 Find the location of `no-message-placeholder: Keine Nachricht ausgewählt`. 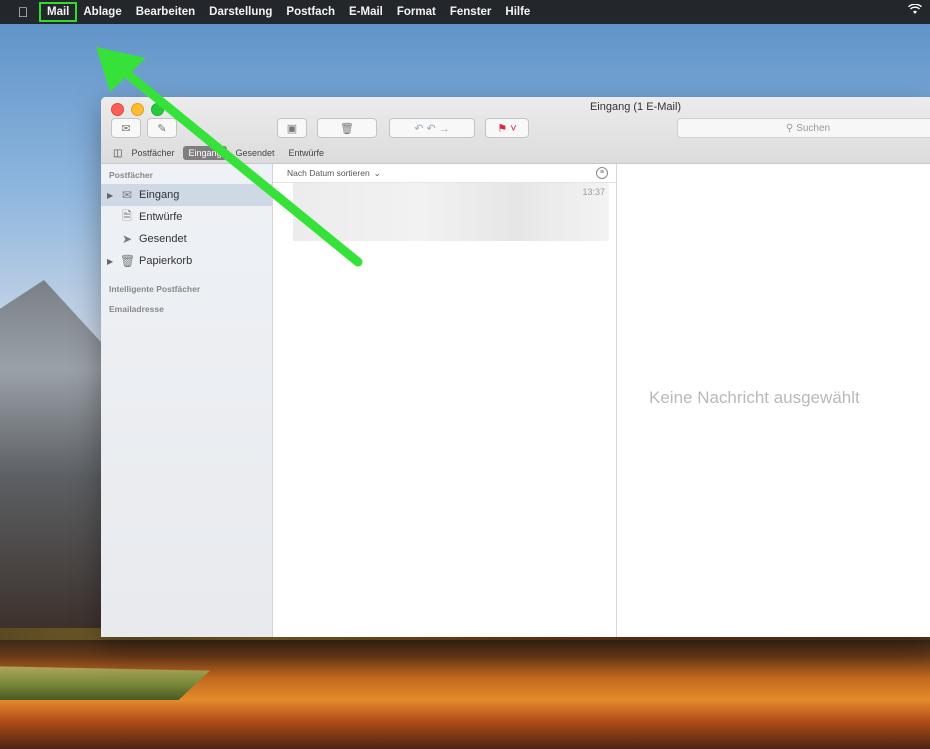

no-message-placeholder: Keine Nachricht ausgewählt is located at coordinates (754, 397).